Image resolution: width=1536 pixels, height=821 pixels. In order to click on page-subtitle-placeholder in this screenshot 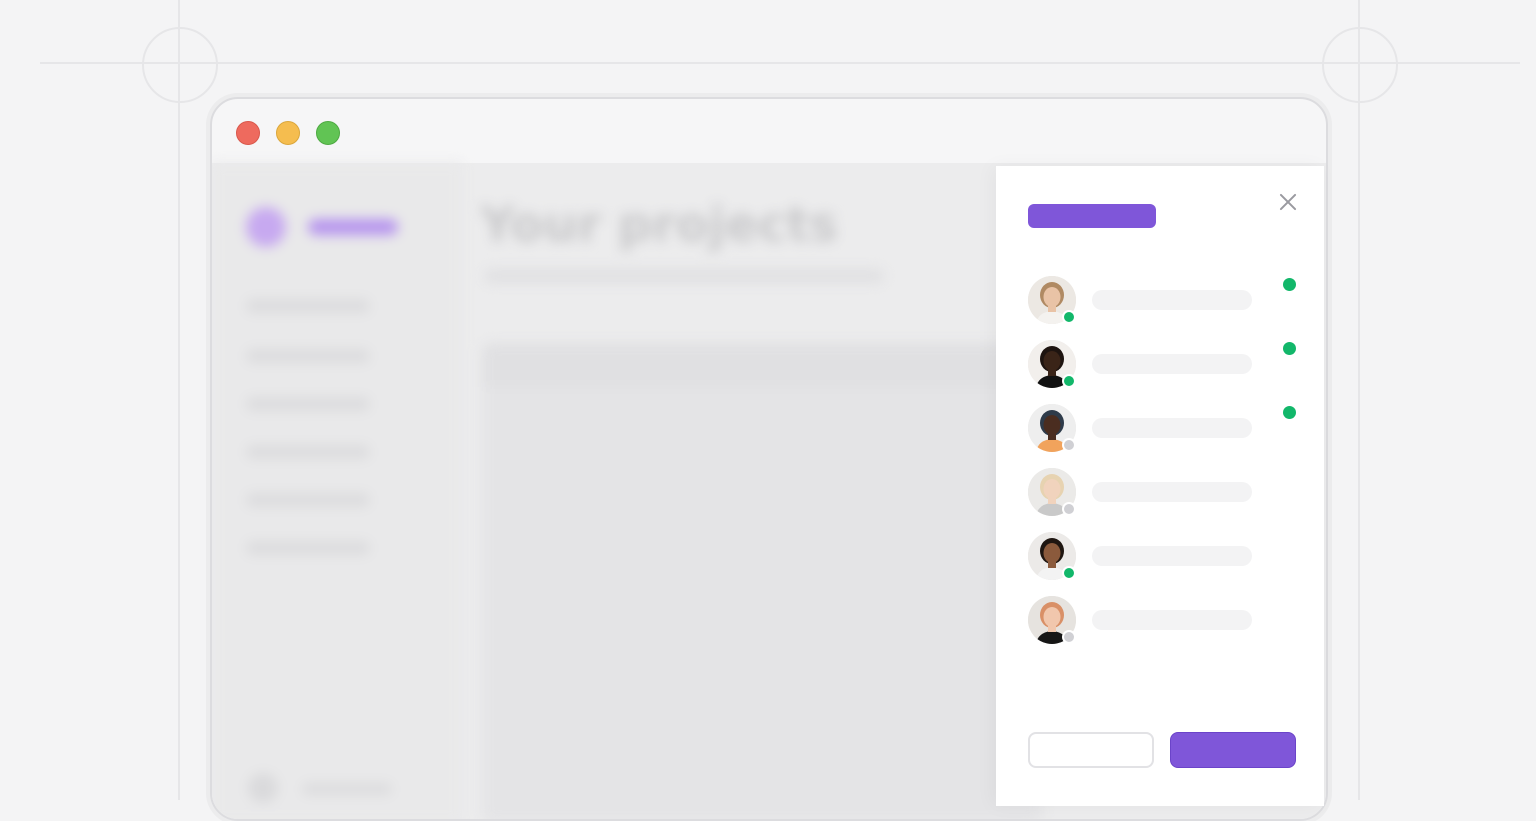, I will do `click(684, 276)`.